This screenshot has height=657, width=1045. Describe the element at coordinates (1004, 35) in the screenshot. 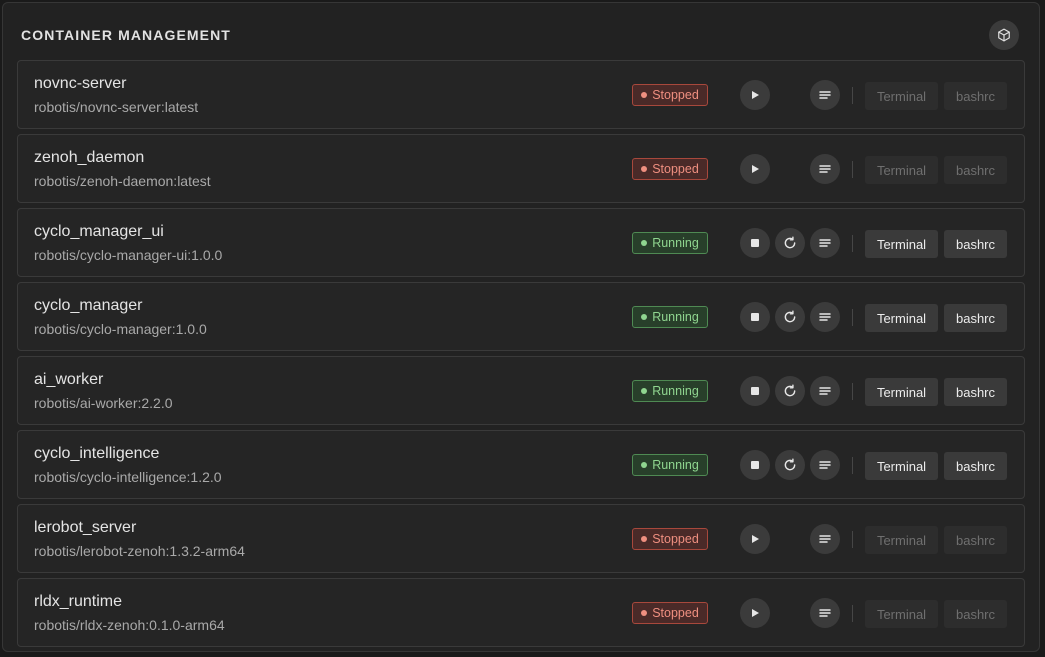

I see `cube-icon` at that location.